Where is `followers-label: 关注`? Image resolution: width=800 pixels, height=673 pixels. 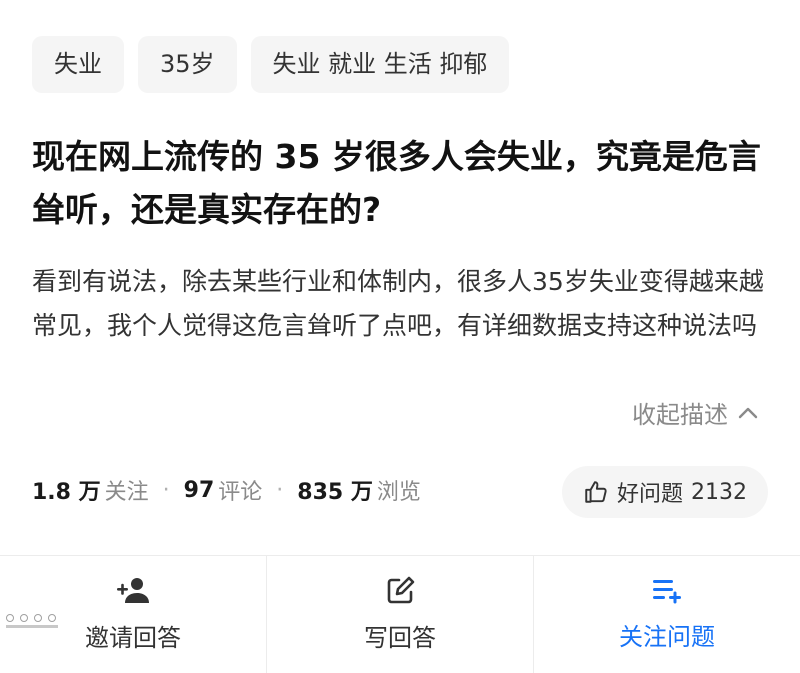
followers-label: 关注 is located at coordinates (126, 492).